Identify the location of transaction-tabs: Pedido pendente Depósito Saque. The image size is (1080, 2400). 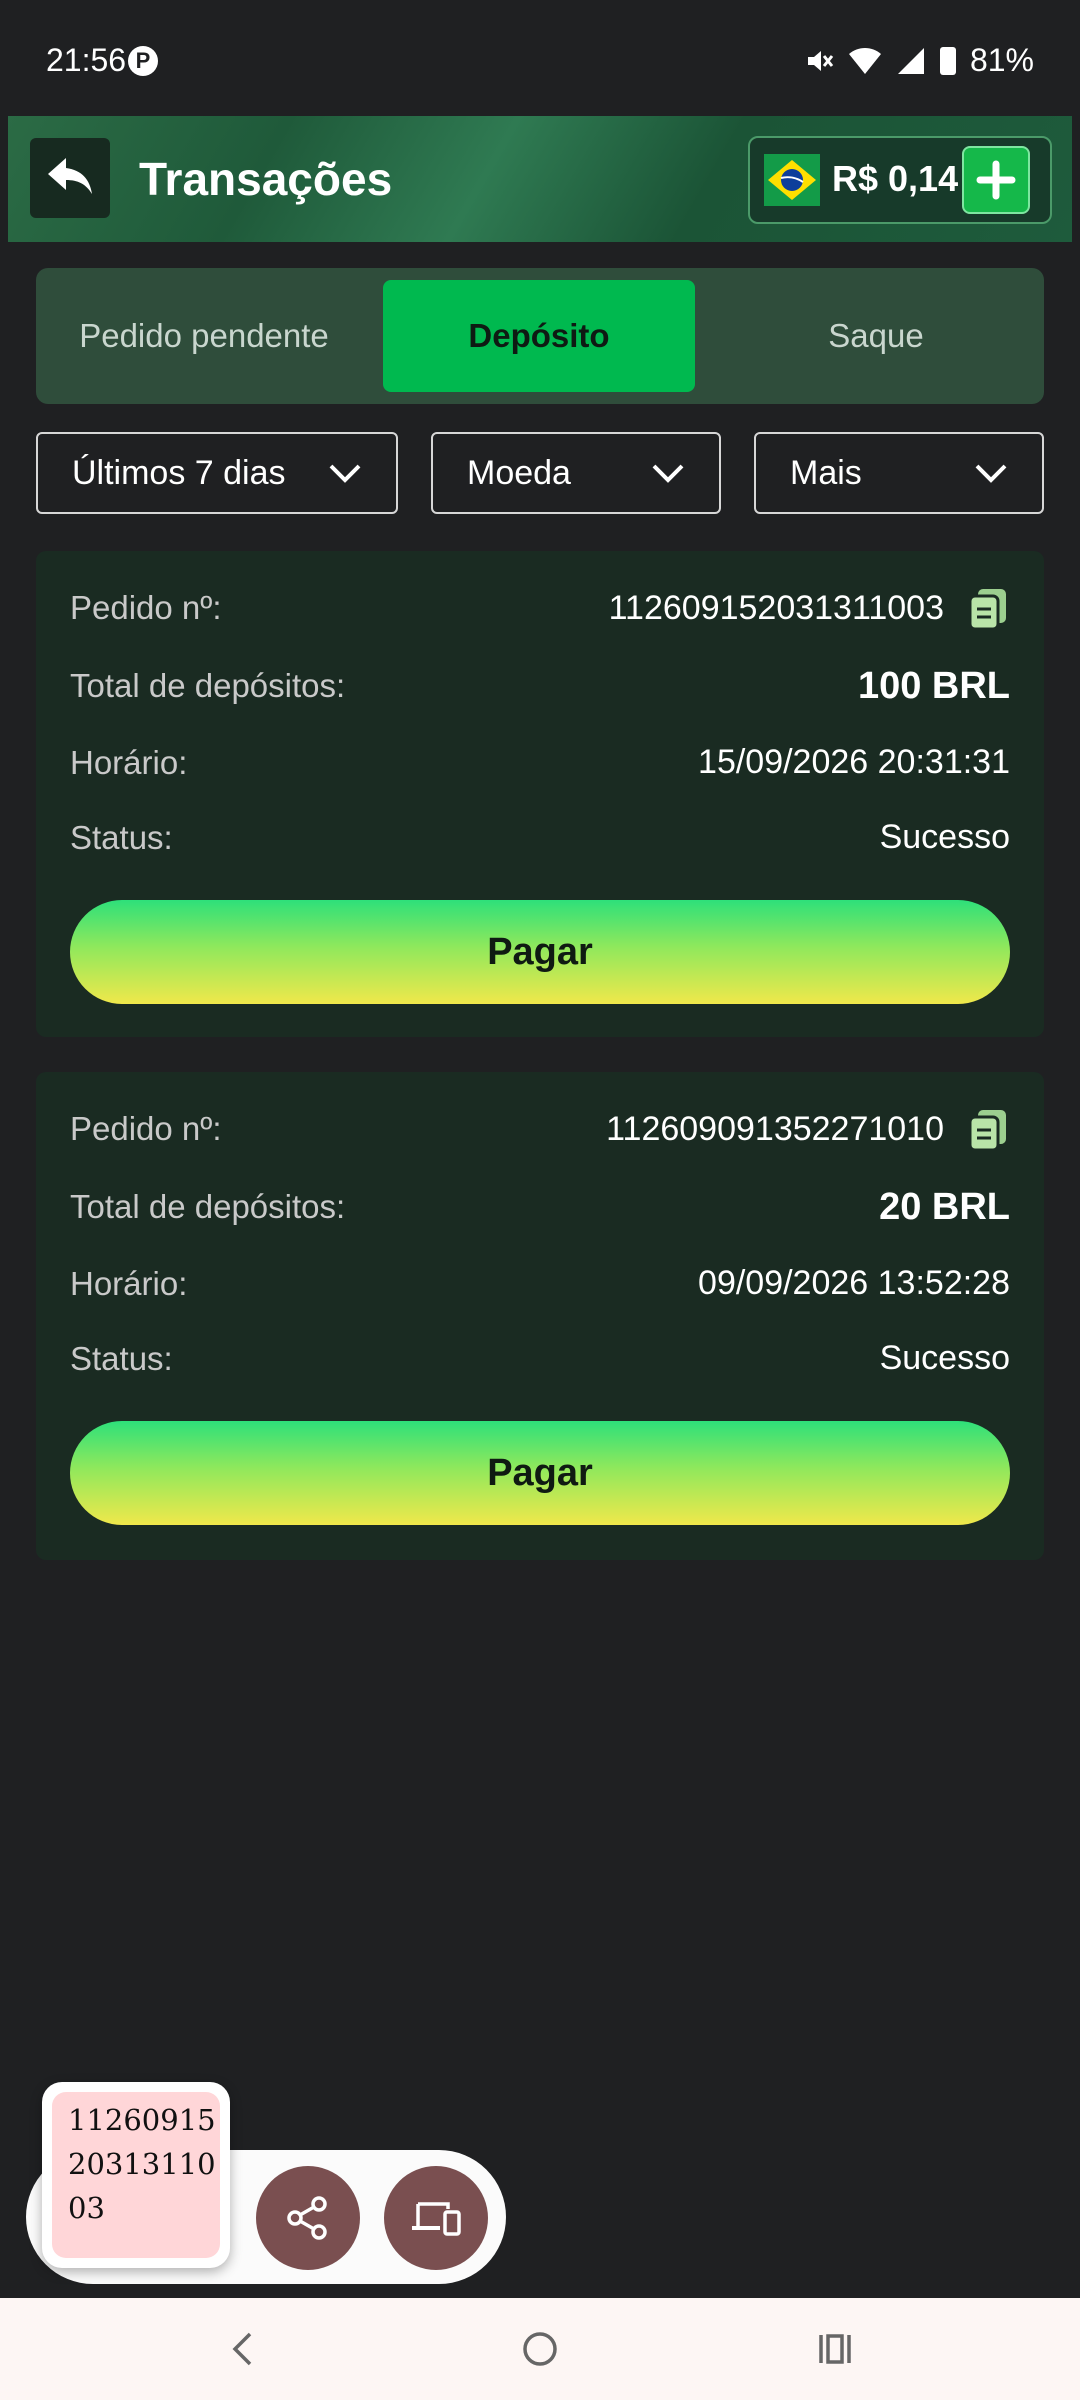
(540, 336).